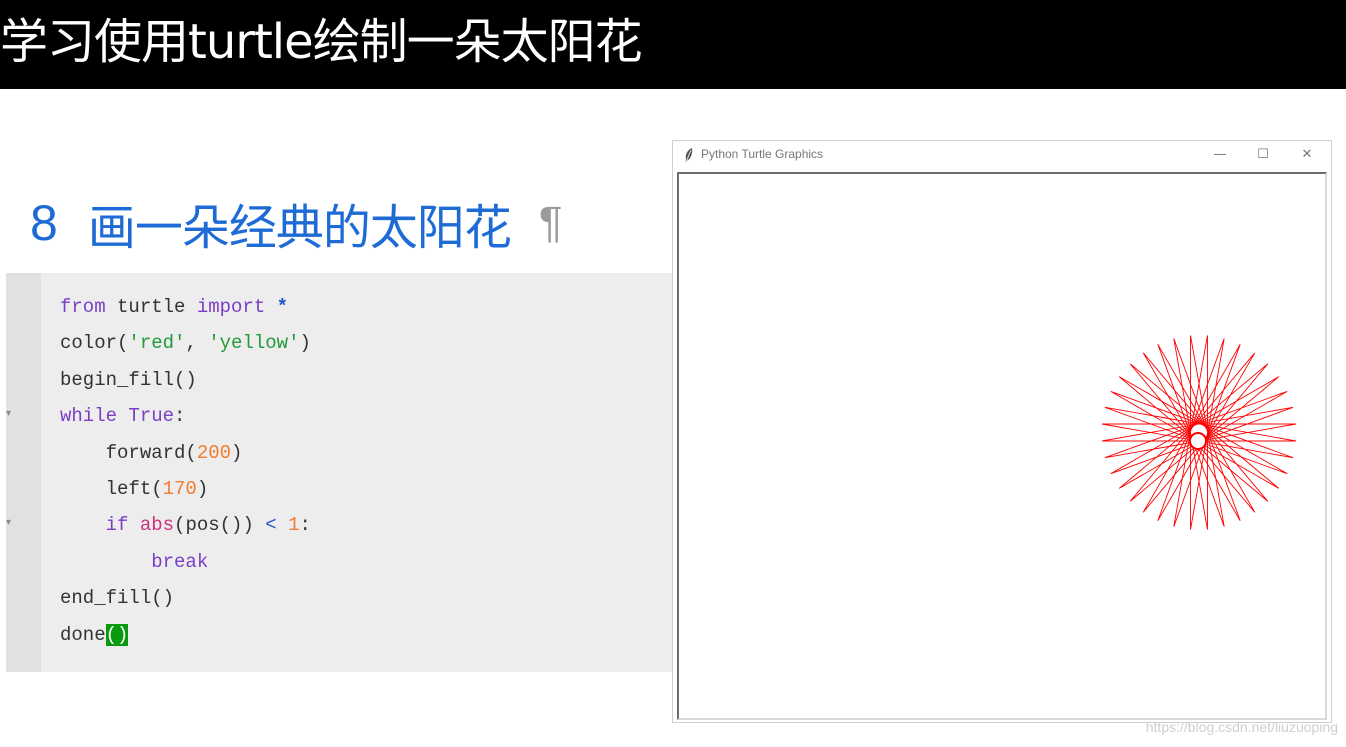  Describe the element at coordinates (321, 42) in the screenshot. I see `slide-title: 学习使用turtle绘制一朵太阳花` at that location.